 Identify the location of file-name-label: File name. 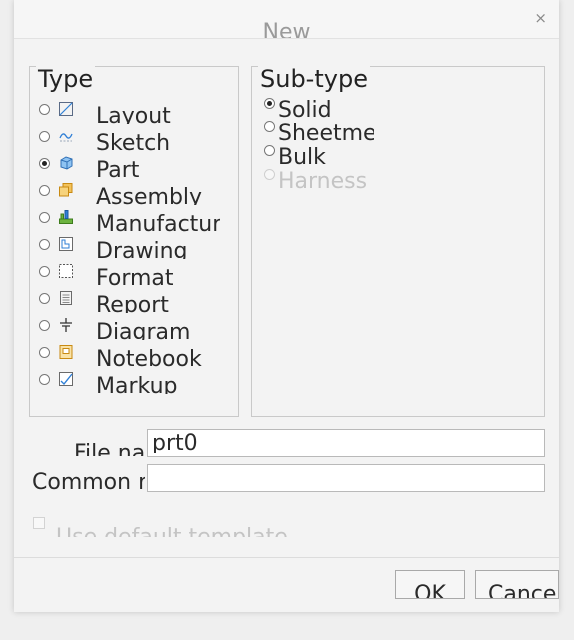
(110, 448).